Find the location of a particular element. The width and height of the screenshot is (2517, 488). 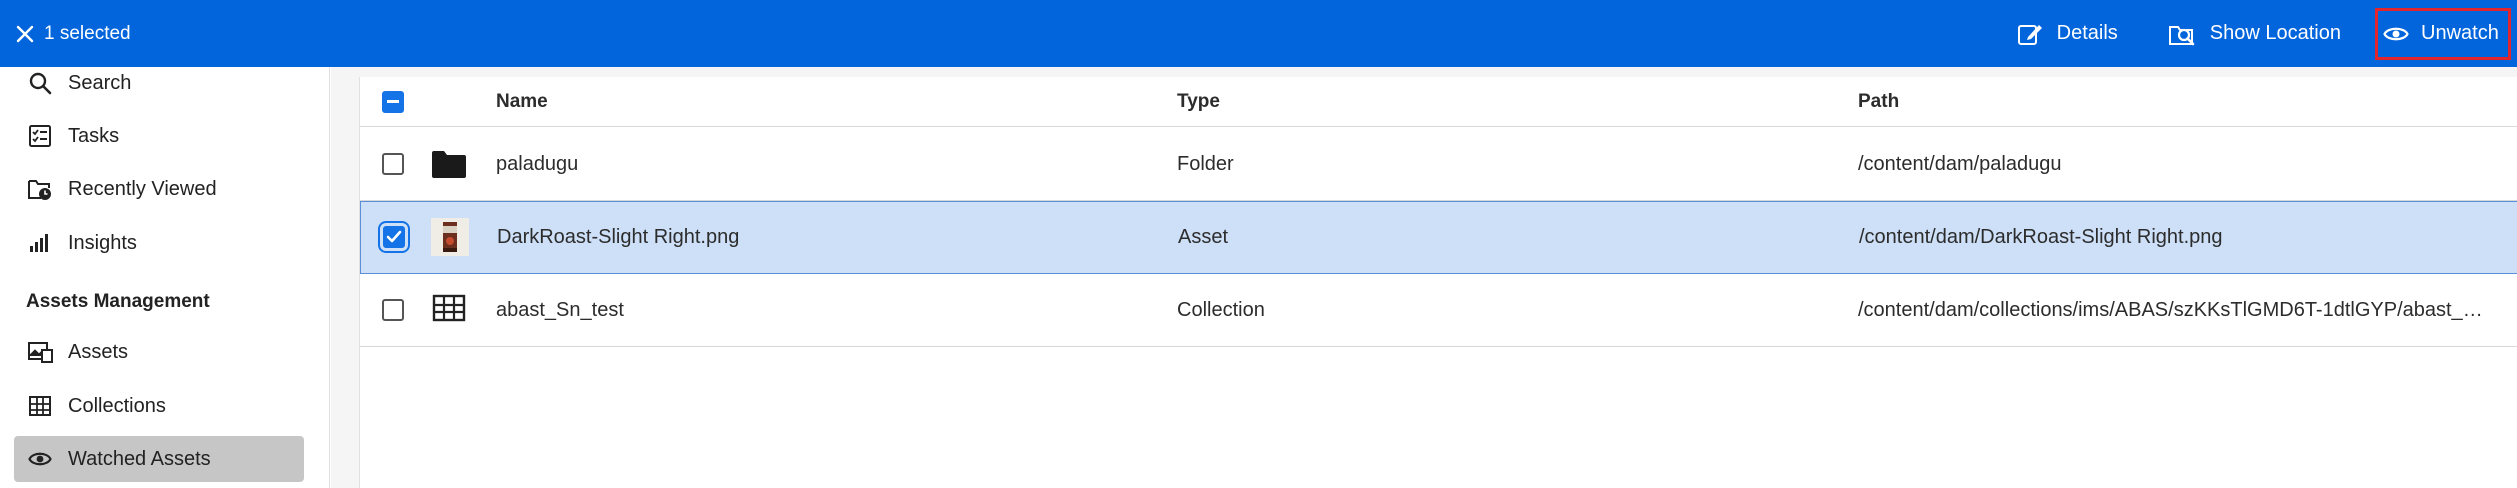

details-button: Details is located at coordinates (2067, 34).